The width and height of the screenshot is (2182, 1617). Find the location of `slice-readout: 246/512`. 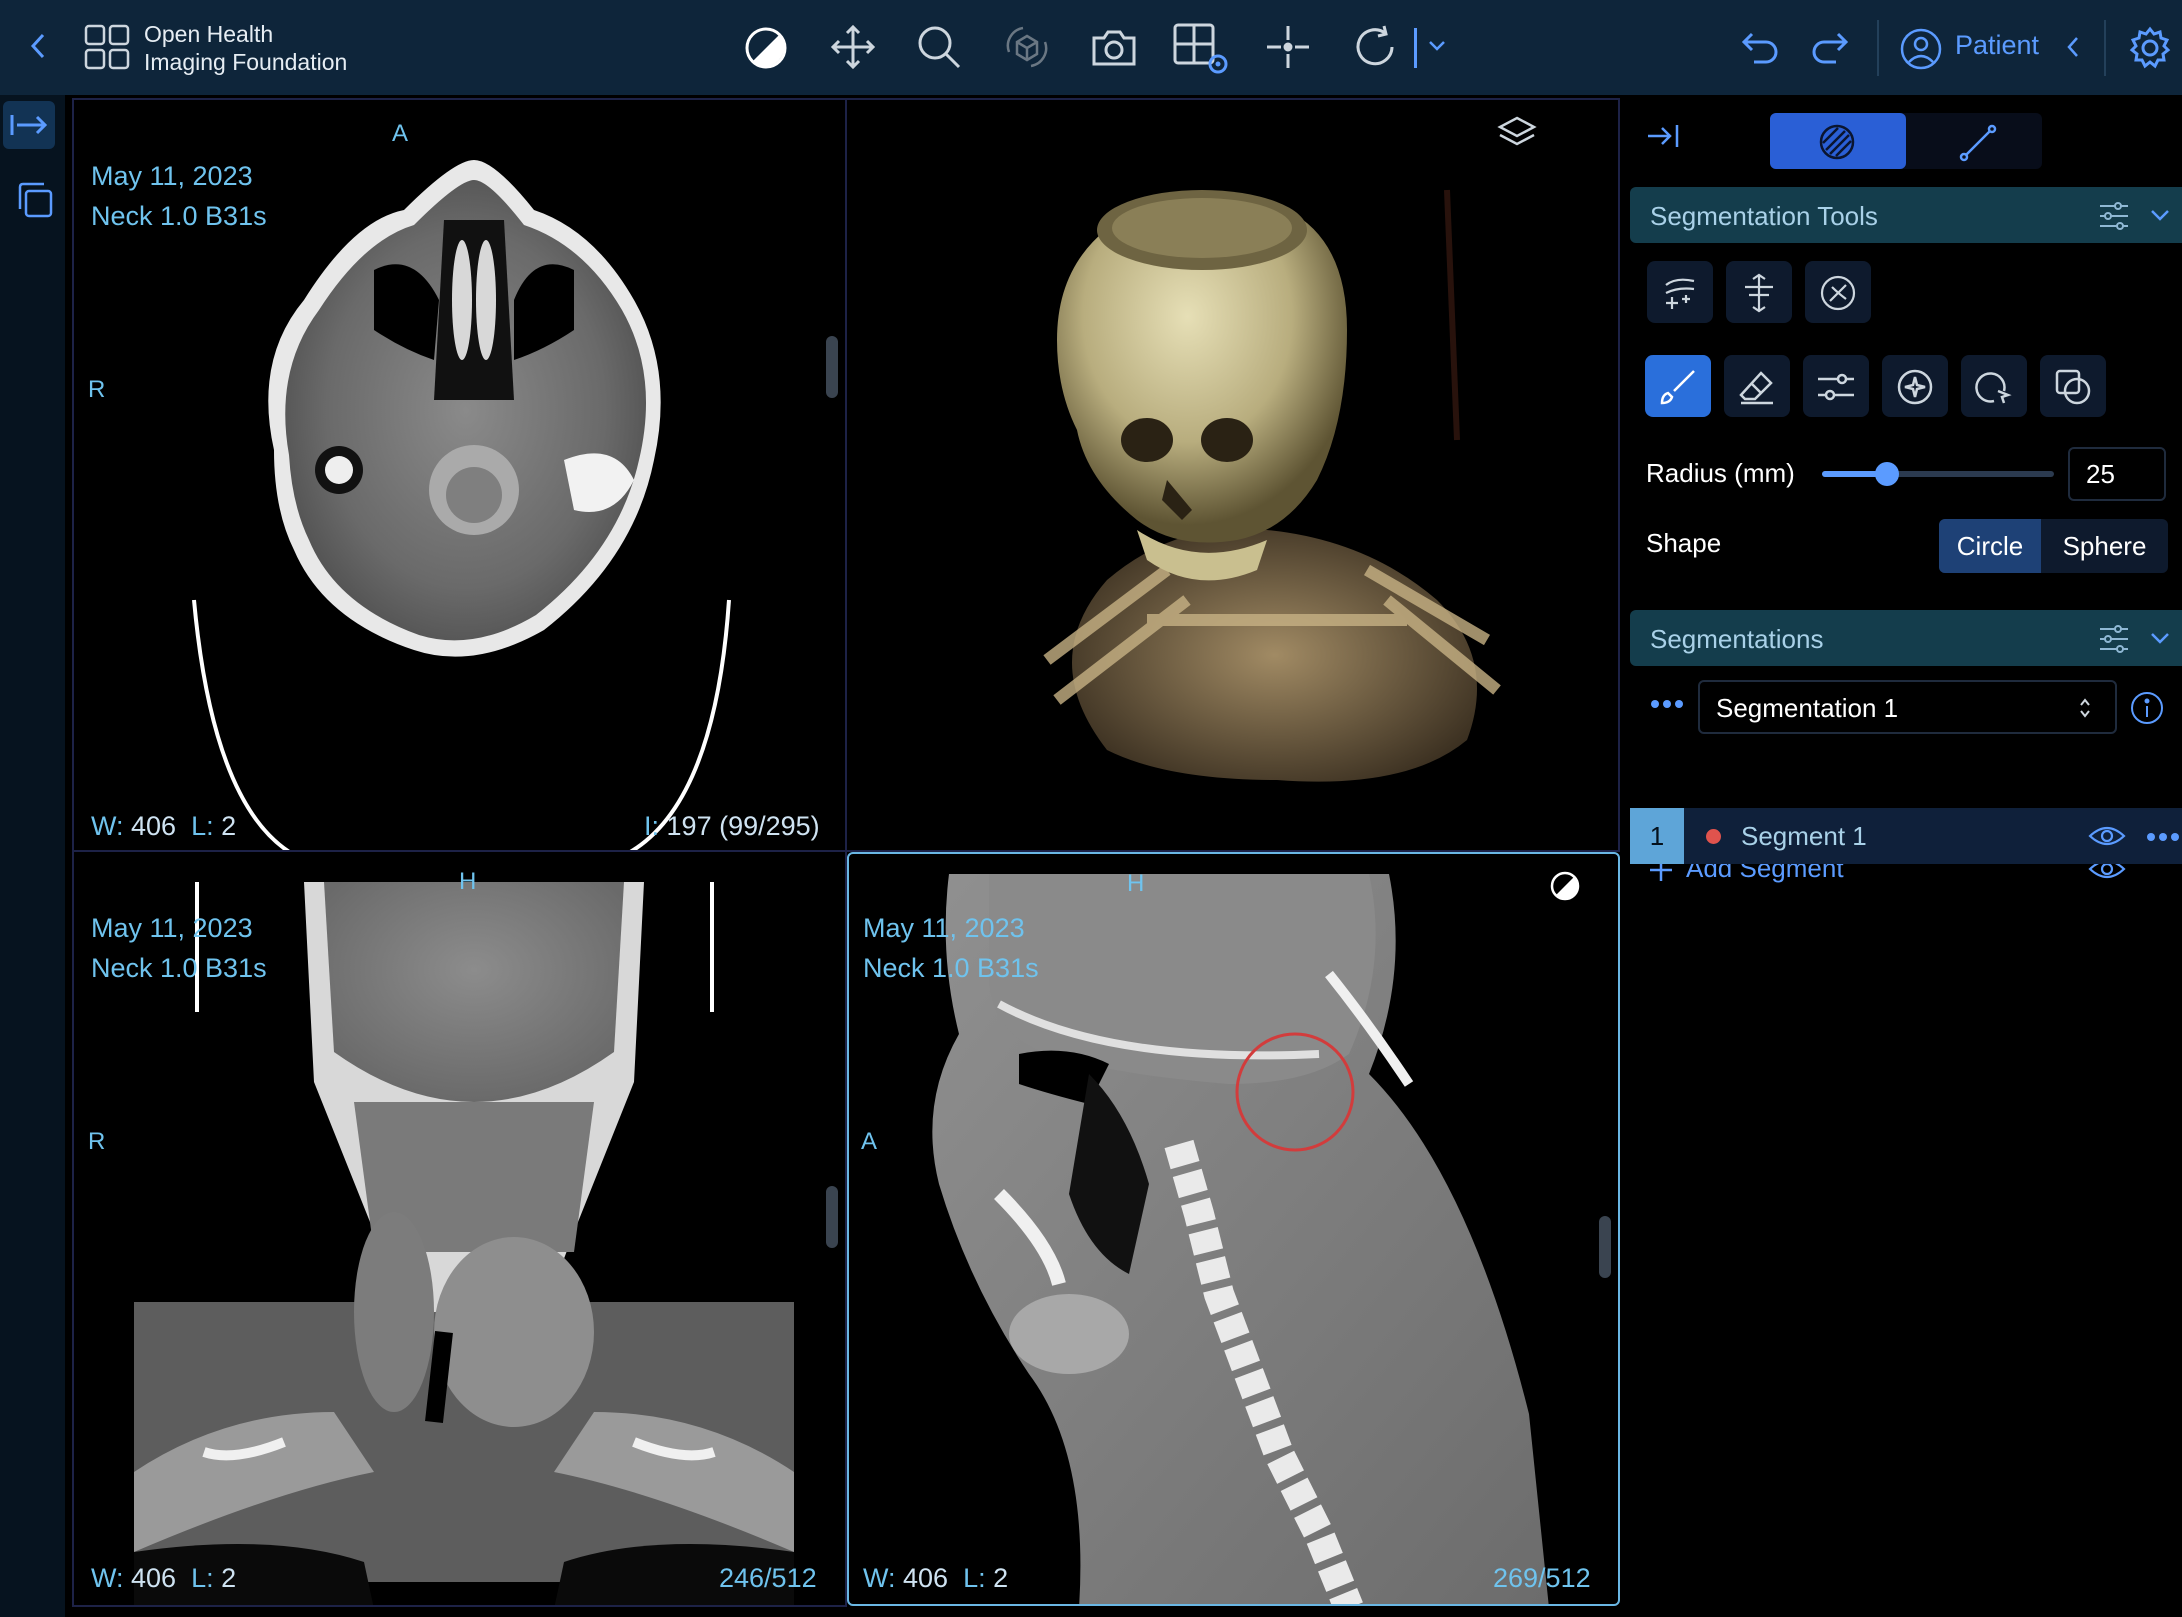

slice-readout: 246/512 is located at coordinates (768, 1578).